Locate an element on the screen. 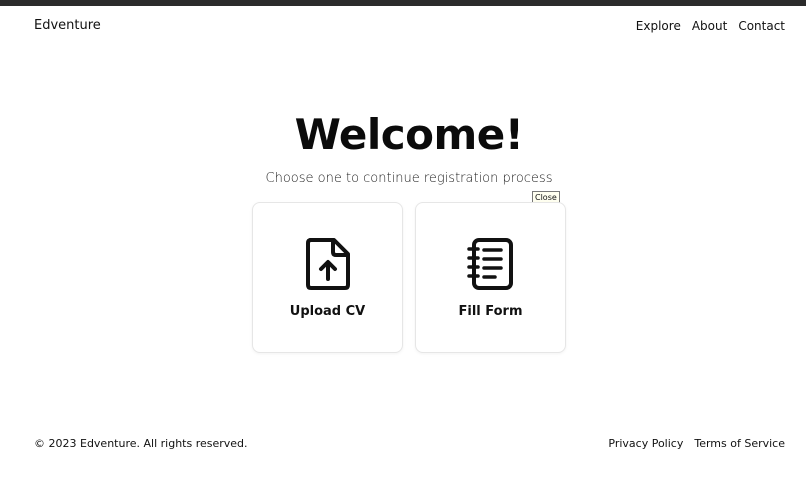 This screenshot has height=478, width=806. upload-cv-card: Upload CV is located at coordinates (327, 277).